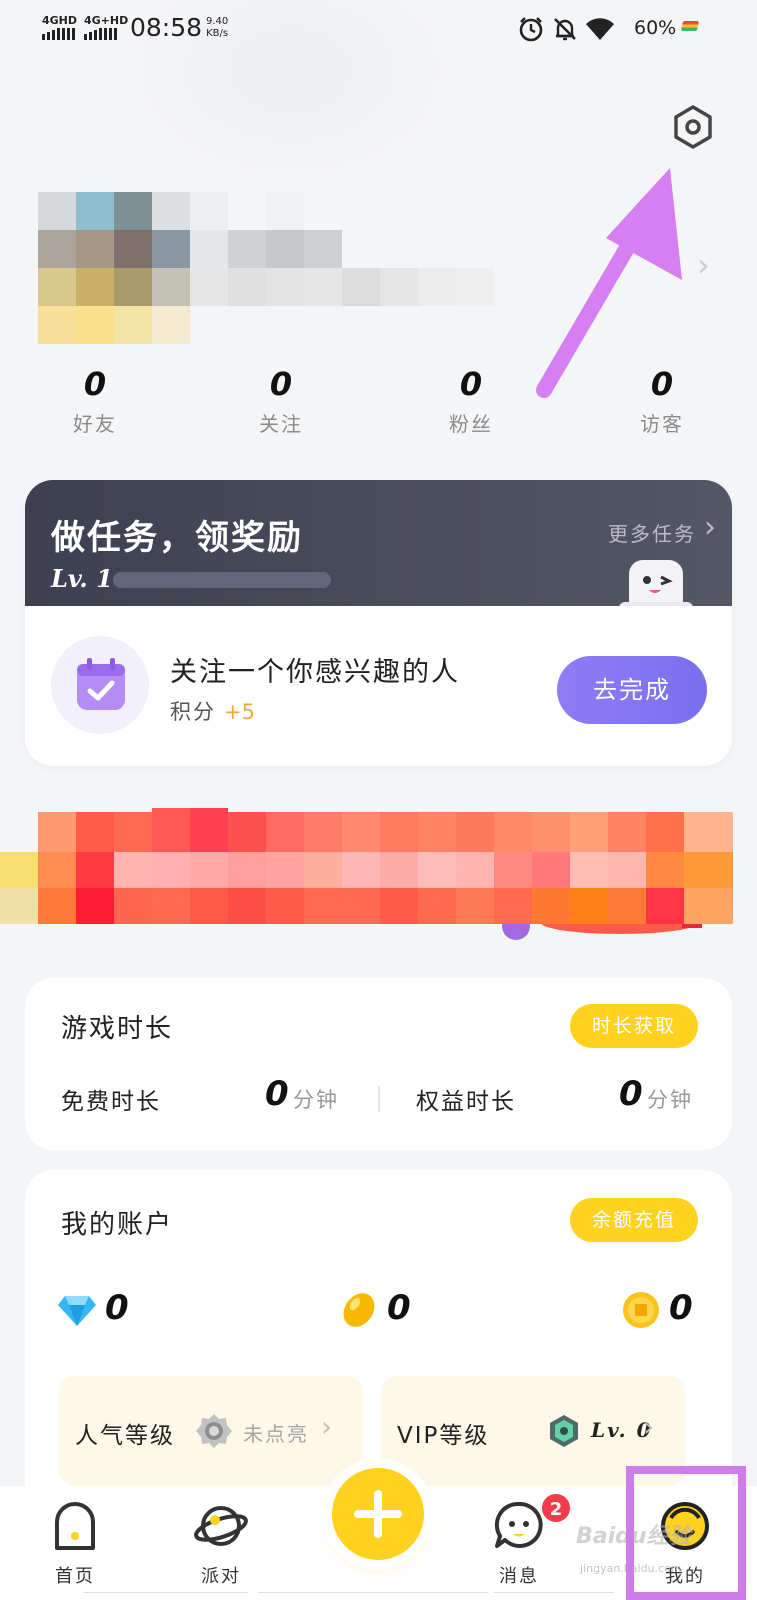 Image resolution: width=757 pixels, height=1600 pixels. What do you see at coordinates (378, 548) in the screenshot?
I see `task-card-header: 做任务，领奖励 更多任务 › Lv. 1` at bounding box center [378, 548].